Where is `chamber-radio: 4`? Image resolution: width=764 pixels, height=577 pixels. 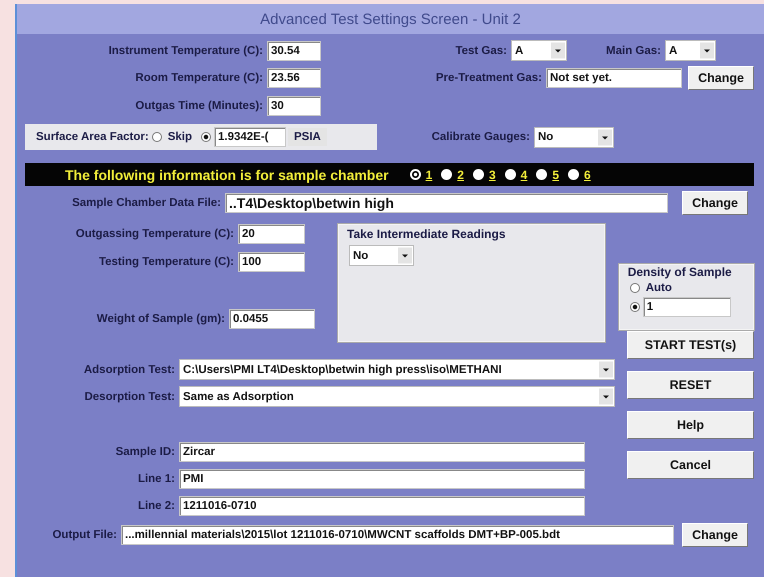
chamber-radio: 4 is located at coordinates (516, 175).